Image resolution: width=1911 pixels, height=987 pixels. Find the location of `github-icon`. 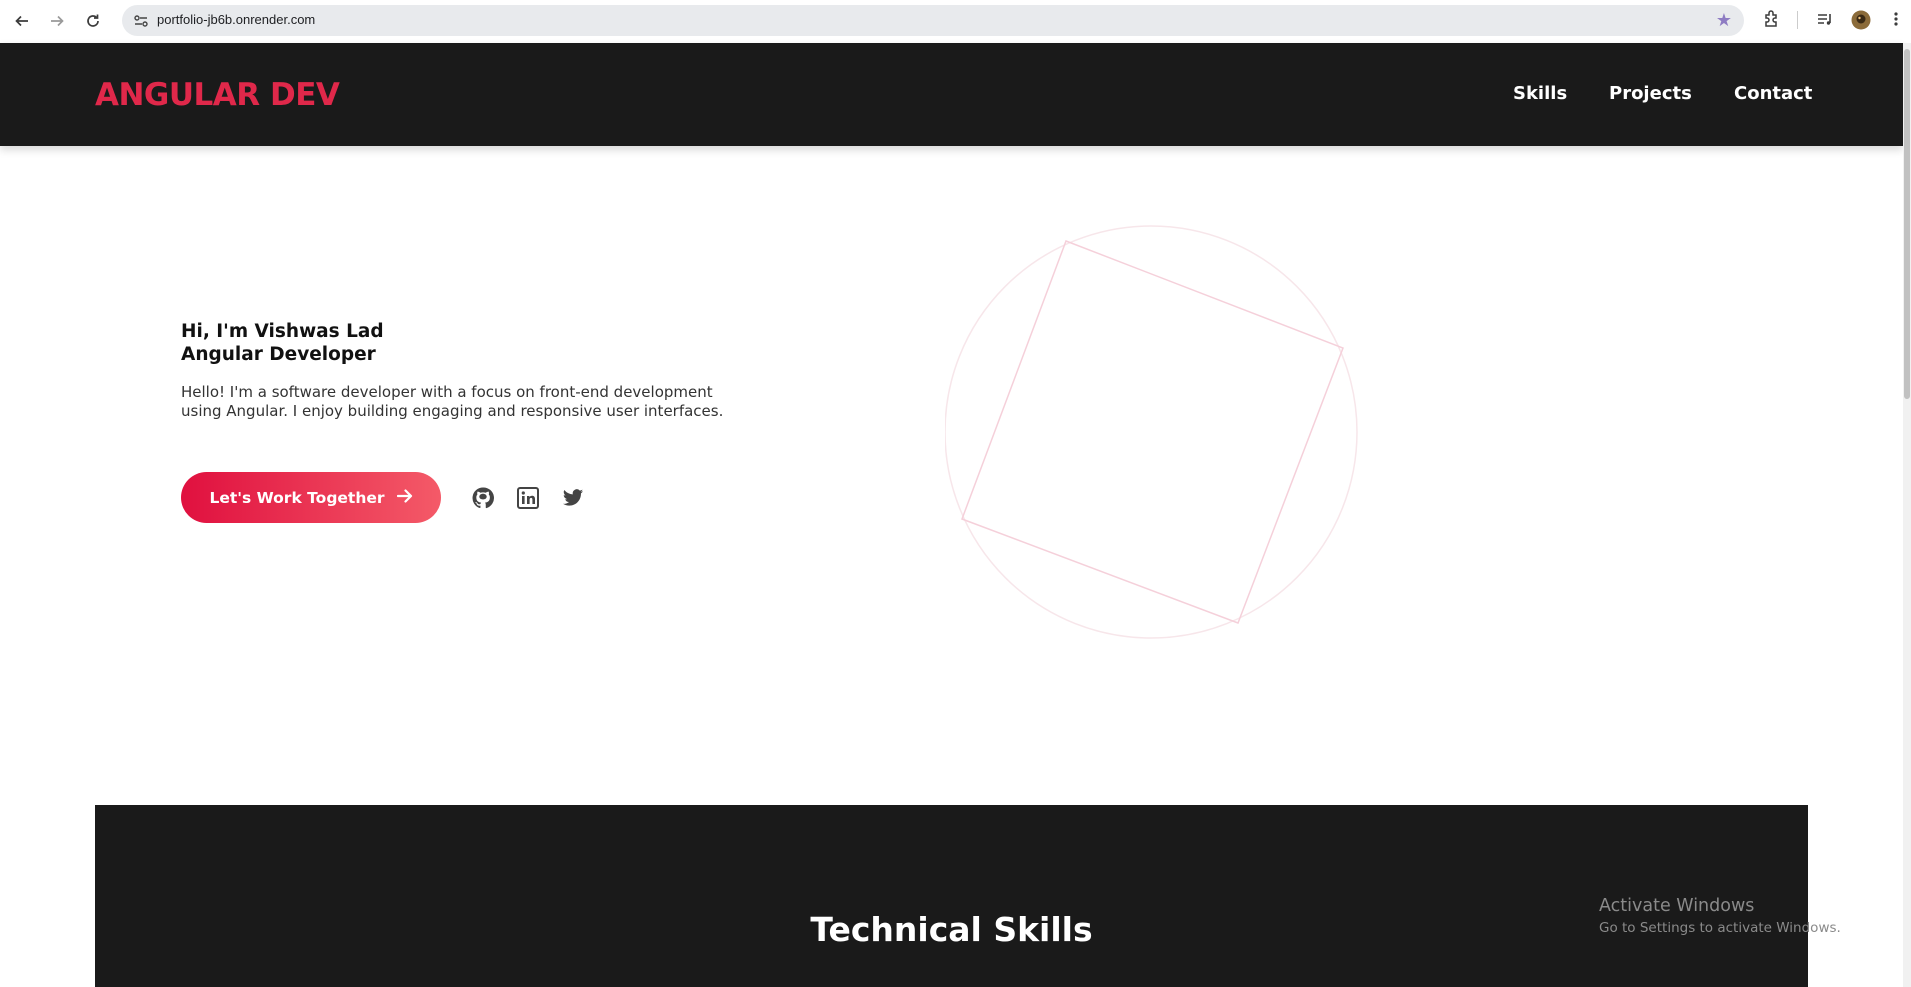

github-icon is located at coordinates (483, 498).